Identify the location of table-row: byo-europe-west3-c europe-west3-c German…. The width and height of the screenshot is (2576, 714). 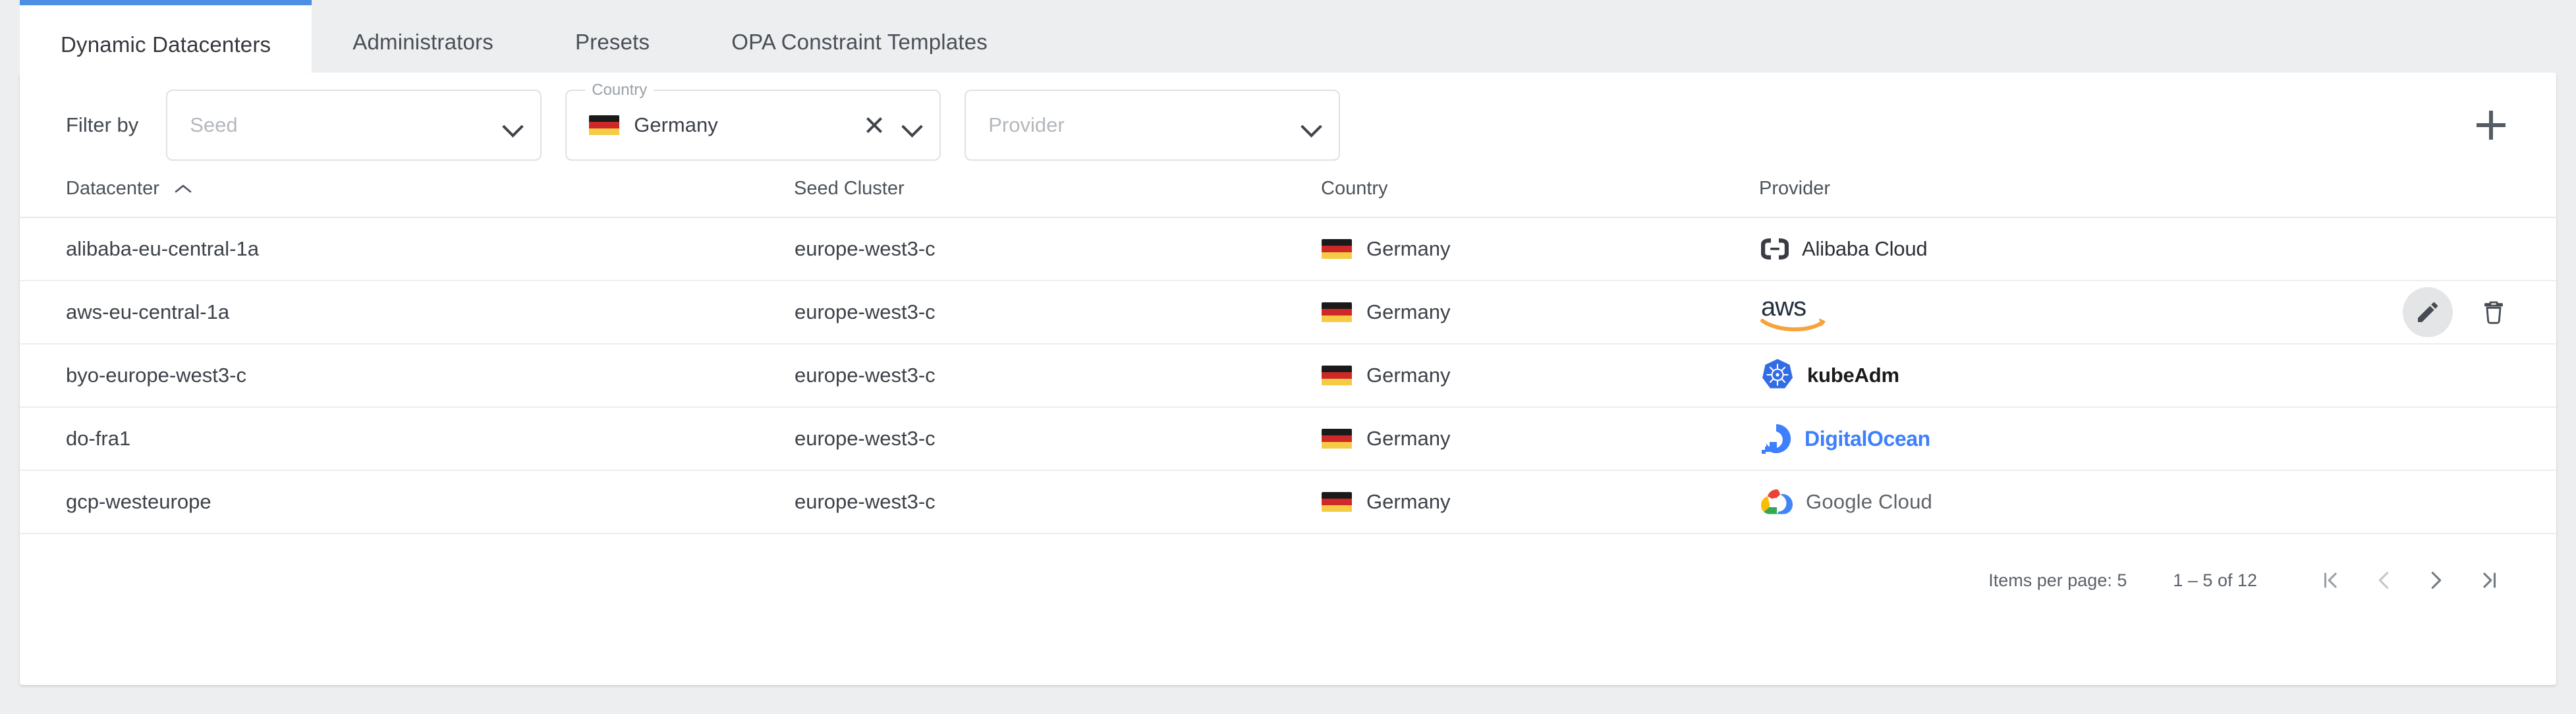
(1288, 376).